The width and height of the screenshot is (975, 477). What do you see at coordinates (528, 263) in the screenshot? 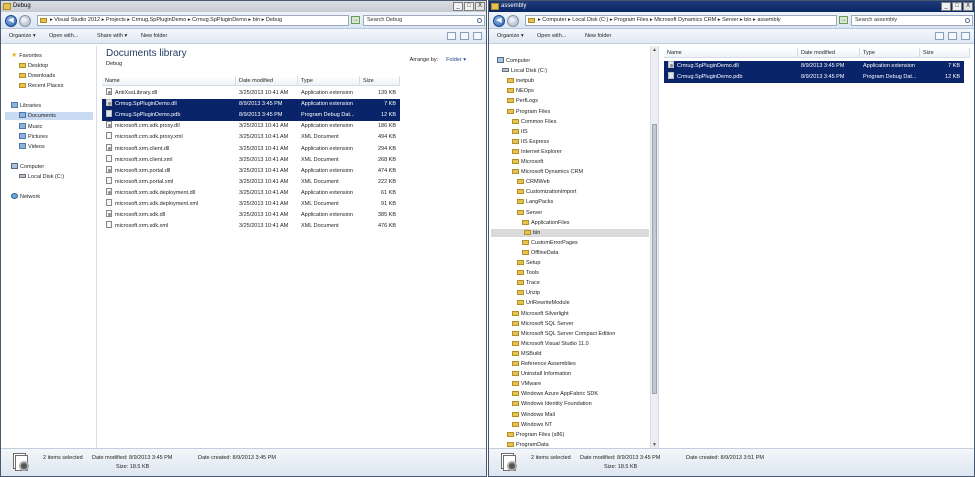
I see `tree-item: Setup` at bounding box center [528, 263].